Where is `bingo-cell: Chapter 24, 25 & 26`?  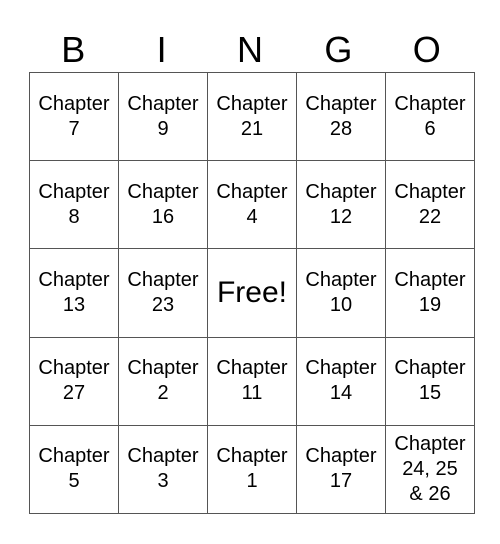 bingo-cell: Chapter 24, 25 & 26 is located at coordinates (430, 469).